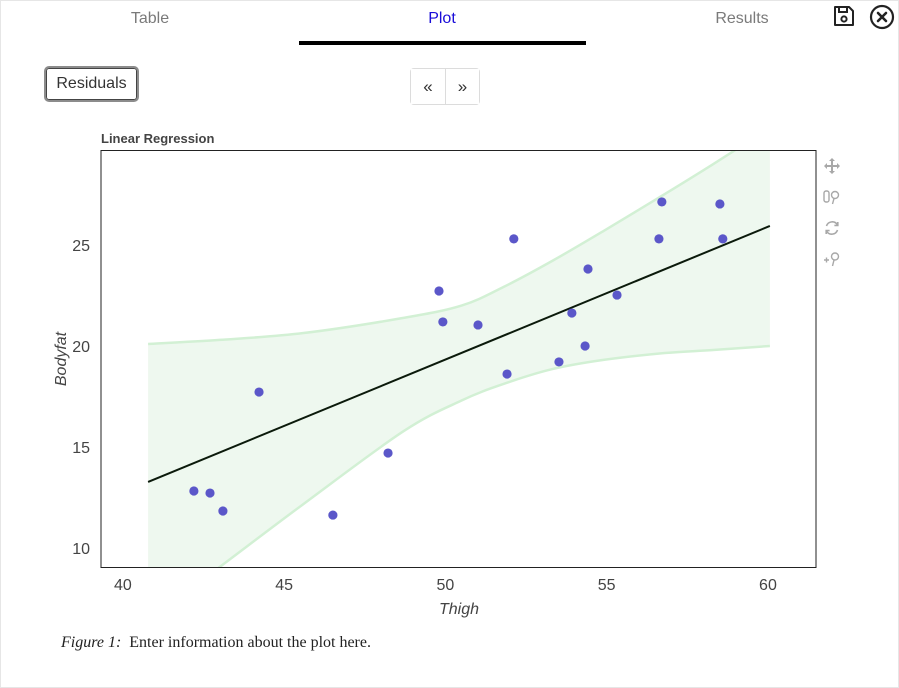 This screenshot has width=899, height=688. I want to click on x-tick-label: 50, so click(446, 585).